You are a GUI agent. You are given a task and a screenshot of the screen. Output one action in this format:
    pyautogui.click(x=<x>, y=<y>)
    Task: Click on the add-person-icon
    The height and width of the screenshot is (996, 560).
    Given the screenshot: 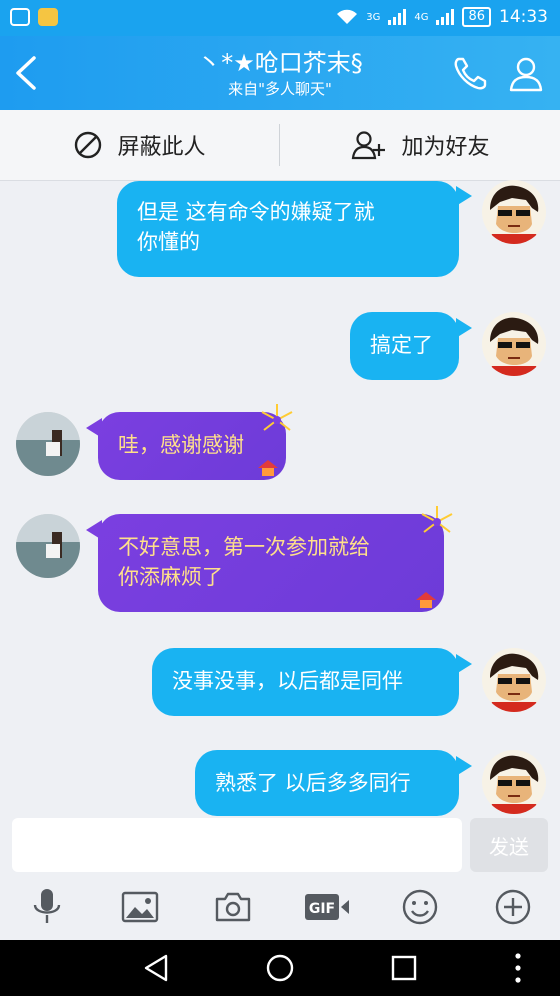 What is the action you would take?
    pyautogui.click(x=369, y=145)
    